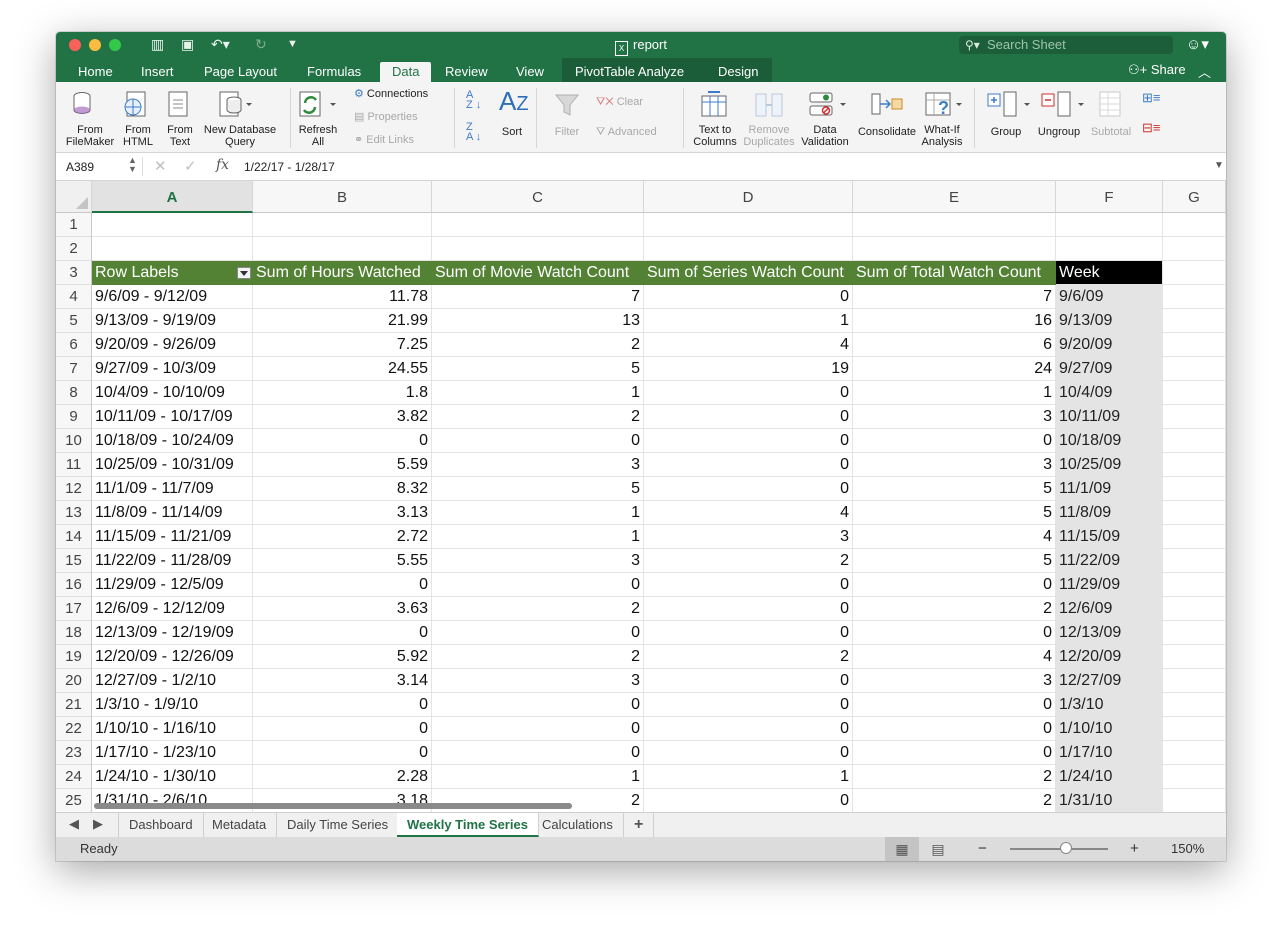 This screenshot has width=1282, height=941. I want to click on sort-a-to-z-icon: AZ ↓, so click(473, 100).